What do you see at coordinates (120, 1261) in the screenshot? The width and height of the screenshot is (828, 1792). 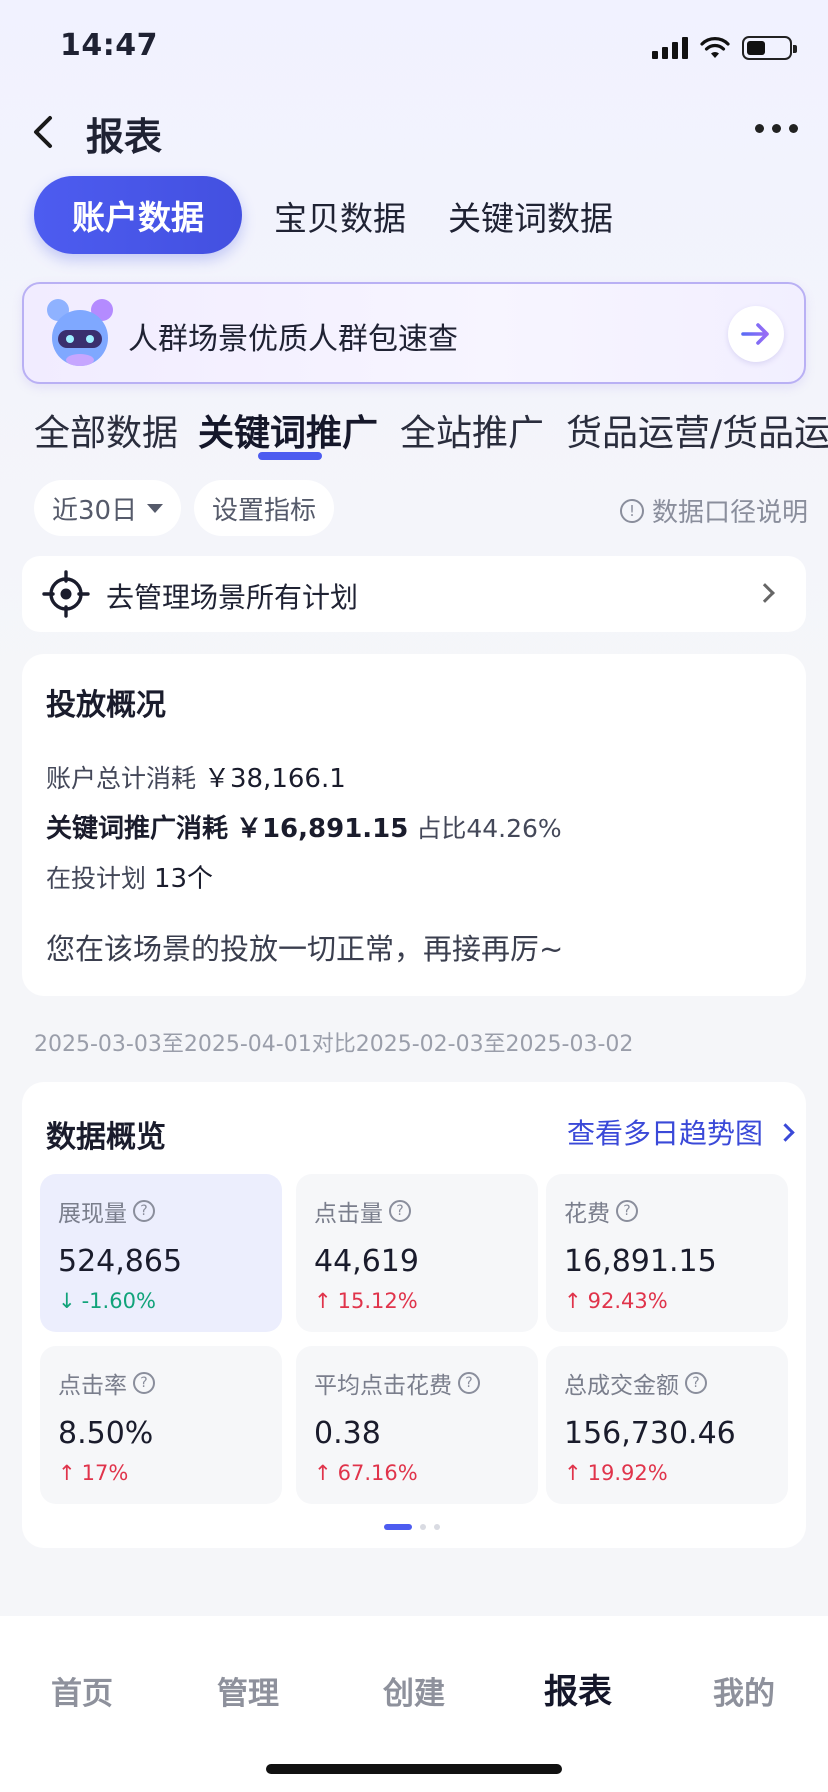 I see `metric-value: 524,865` at bounding box center [120, 1261].